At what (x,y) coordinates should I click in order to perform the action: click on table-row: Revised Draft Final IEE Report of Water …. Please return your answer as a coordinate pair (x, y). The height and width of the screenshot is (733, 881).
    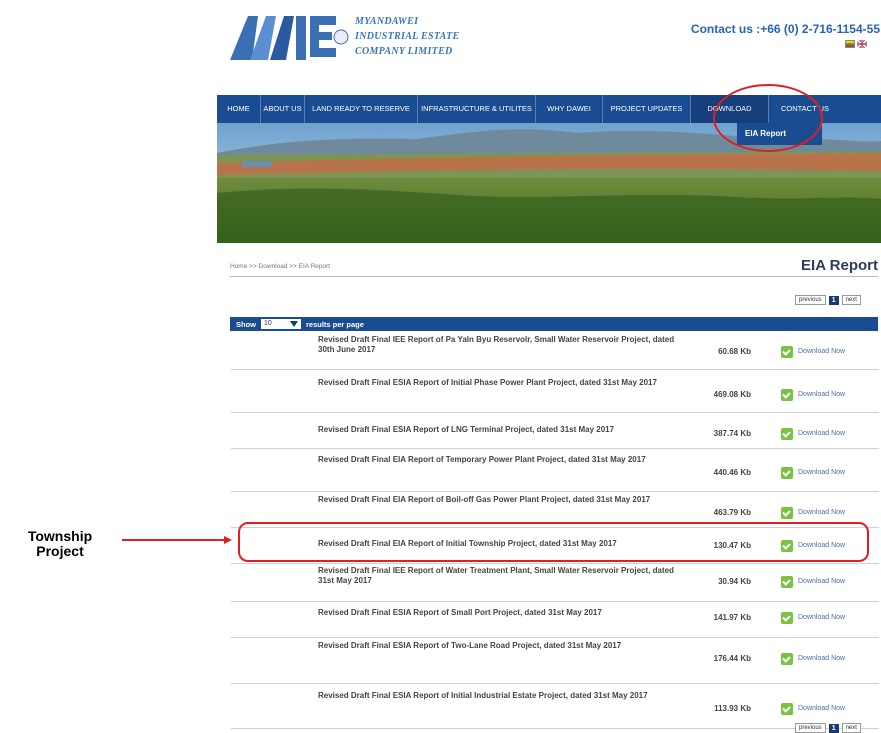
    Looking at the image, I should click on (555, 583).